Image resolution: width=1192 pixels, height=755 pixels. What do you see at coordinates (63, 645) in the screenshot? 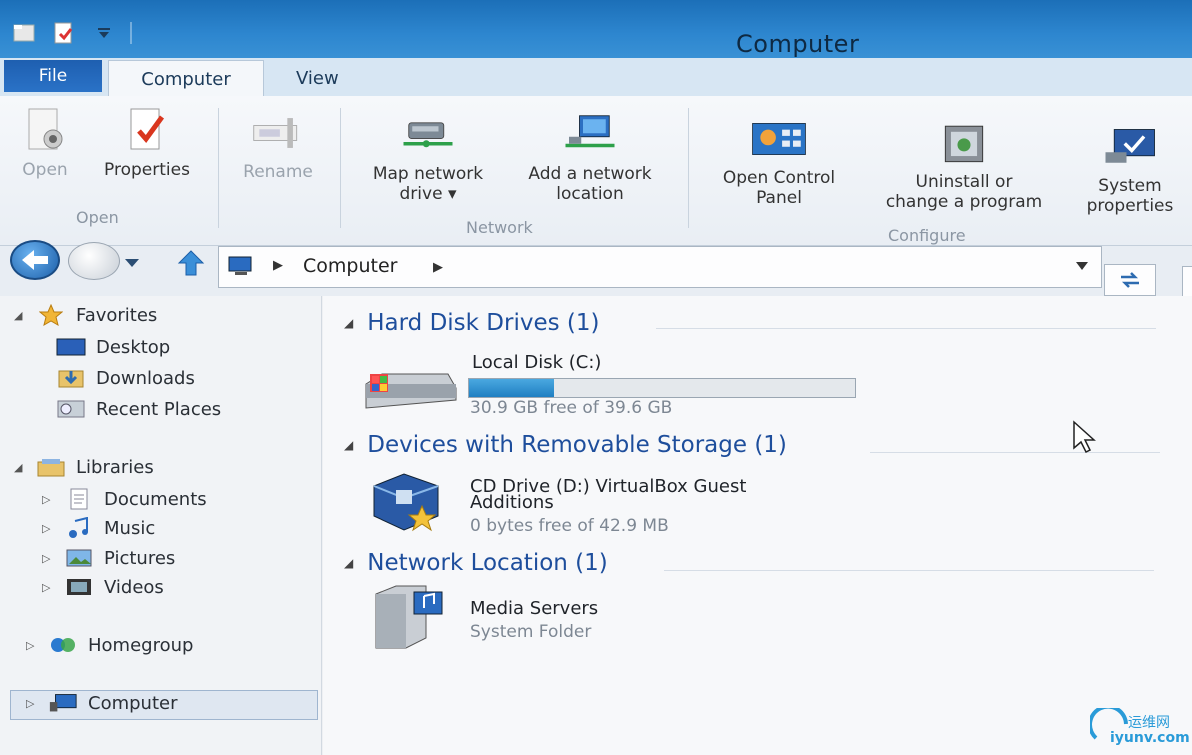
I see `homegroup-icon` at bounding box center [63, 645].